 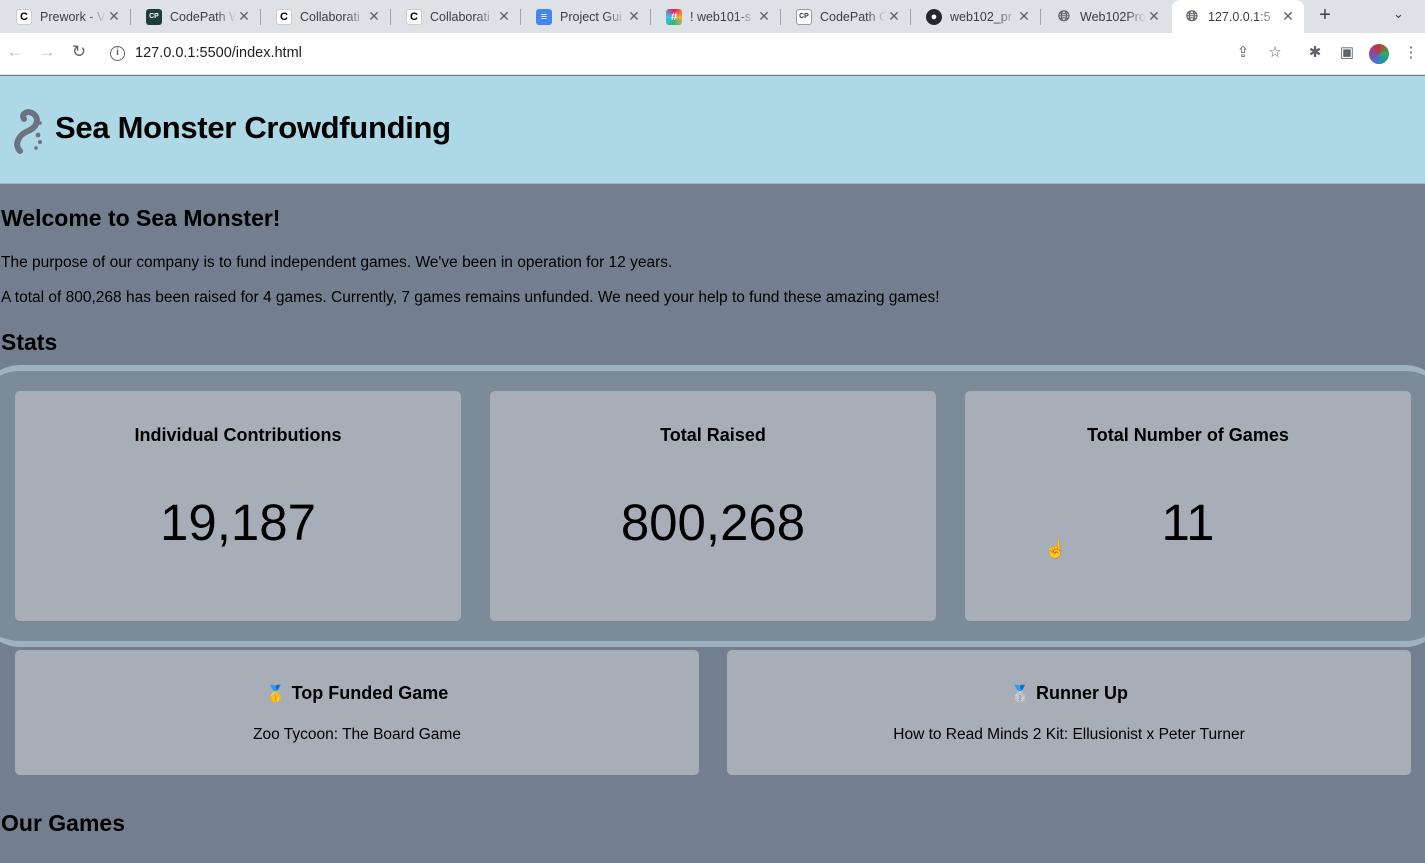 I want to click on browser-tab: # ! web101-s ✕, so click(x=717, y=16).